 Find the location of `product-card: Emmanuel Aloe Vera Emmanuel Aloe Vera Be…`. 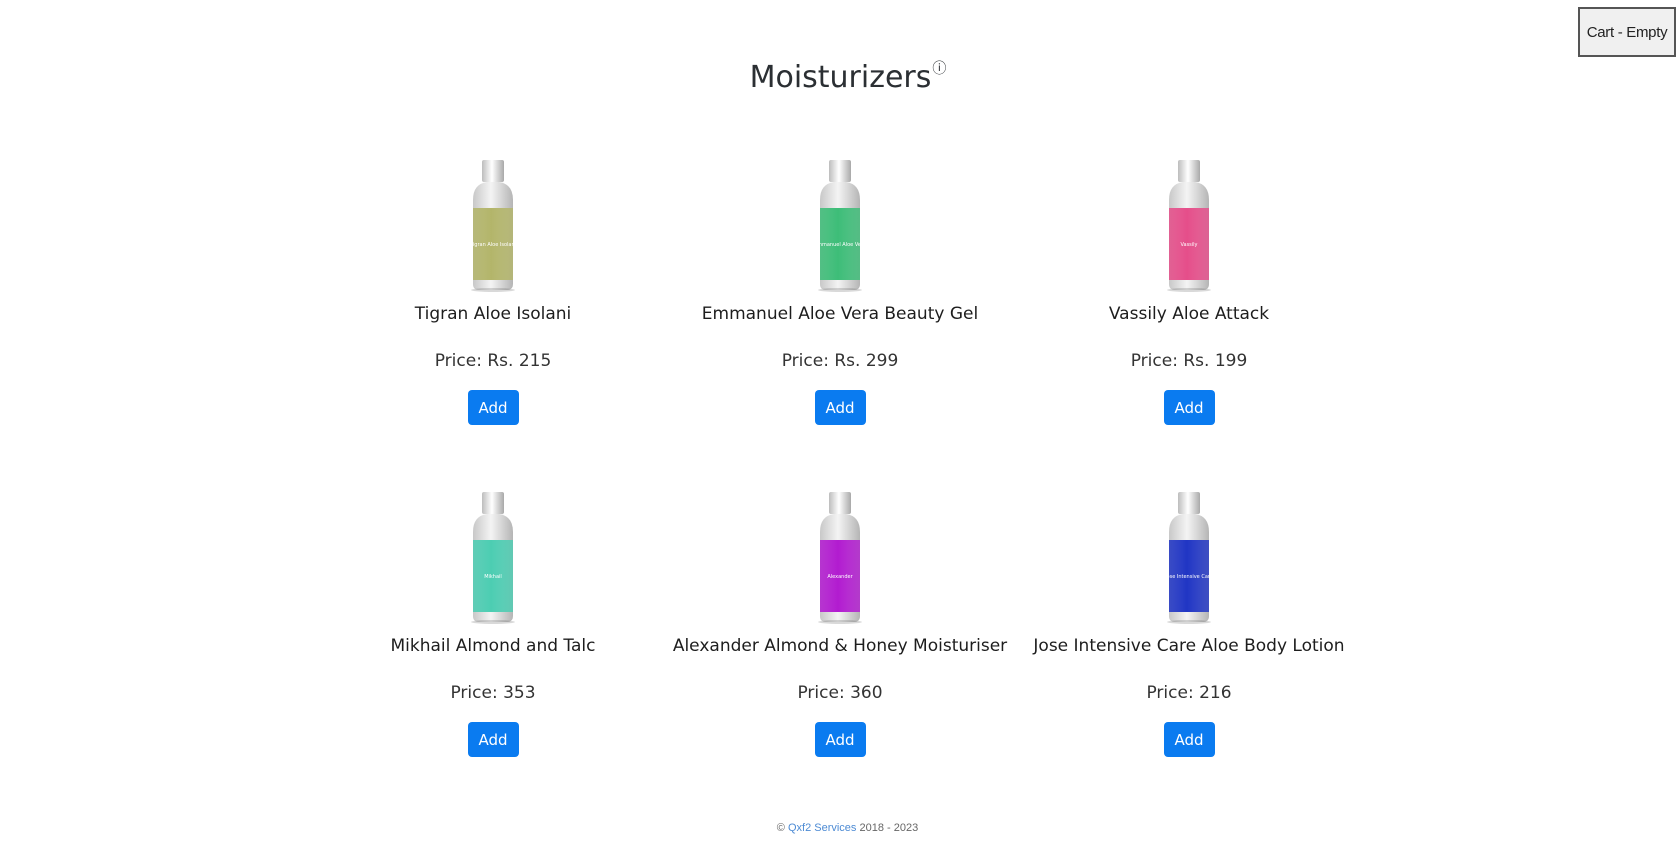

product-card: Emmanuel Aloe Vera Emmanuel Aloe Vera Be… is located at coordinates (840, 300).